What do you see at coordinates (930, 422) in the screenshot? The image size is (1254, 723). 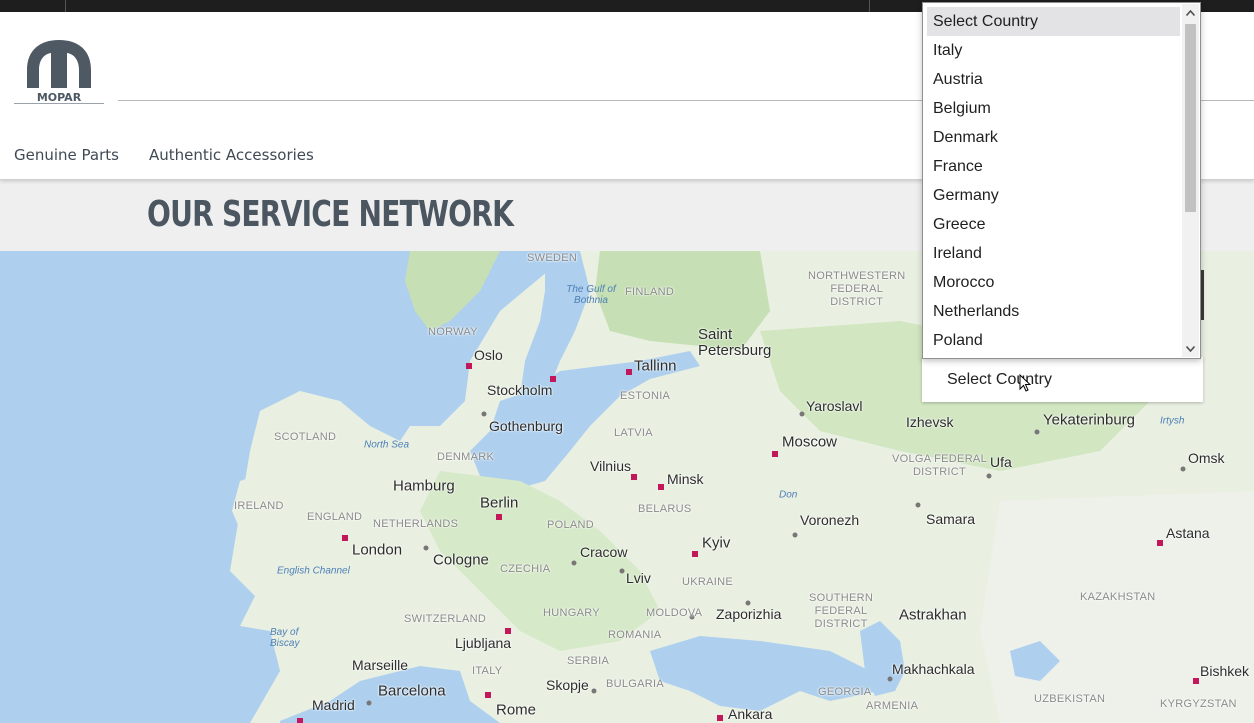 I see `map-city-label: Izhevsk` at bounding box center [930, 422].